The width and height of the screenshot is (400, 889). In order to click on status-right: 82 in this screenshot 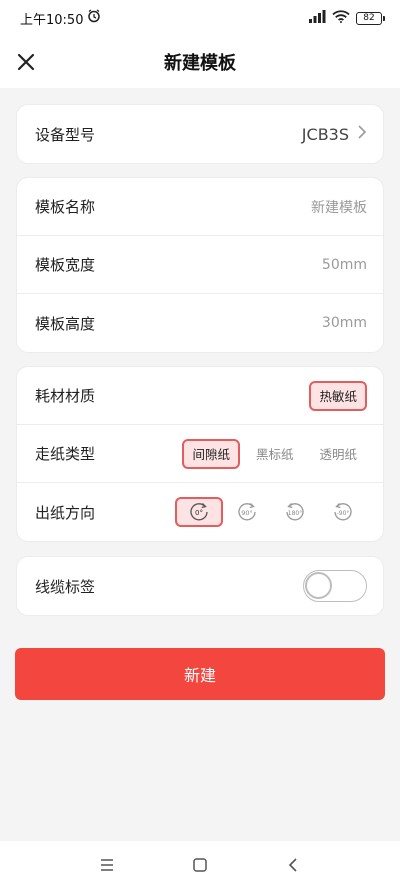, I will do `click(346, 18)`.